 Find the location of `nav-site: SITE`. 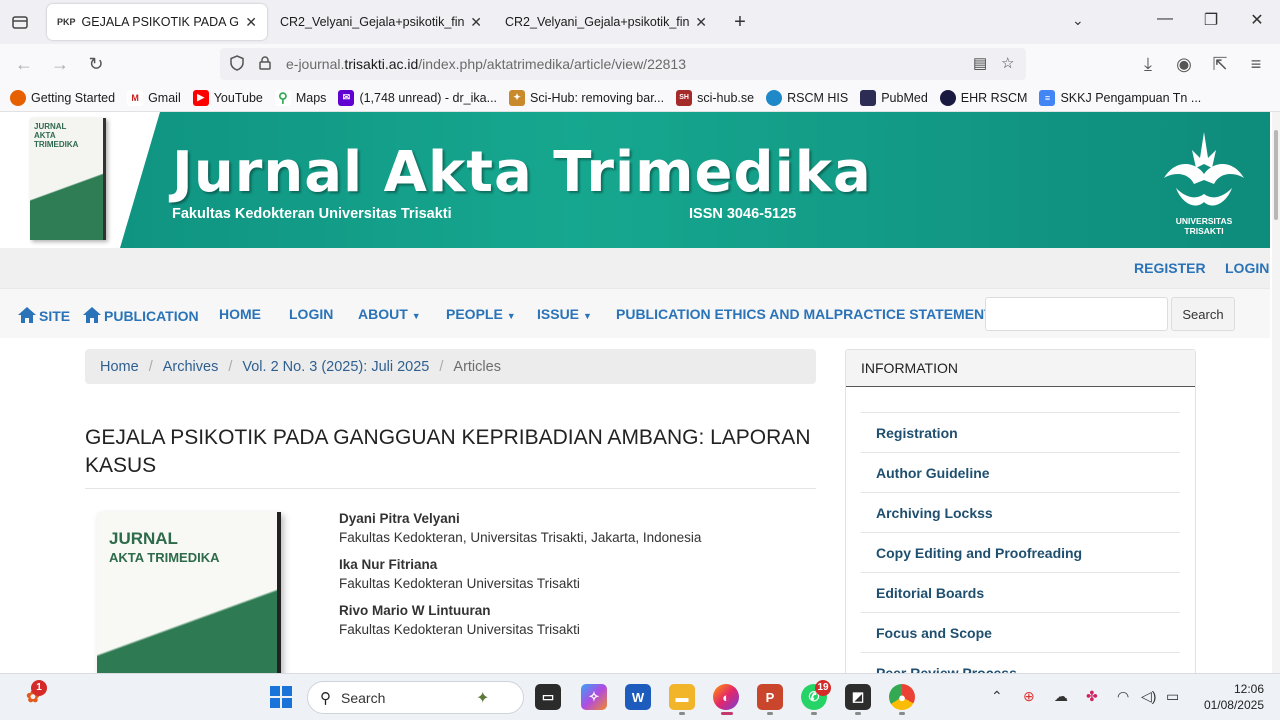

nav-site: SITE is located at coordinates (43, 315).